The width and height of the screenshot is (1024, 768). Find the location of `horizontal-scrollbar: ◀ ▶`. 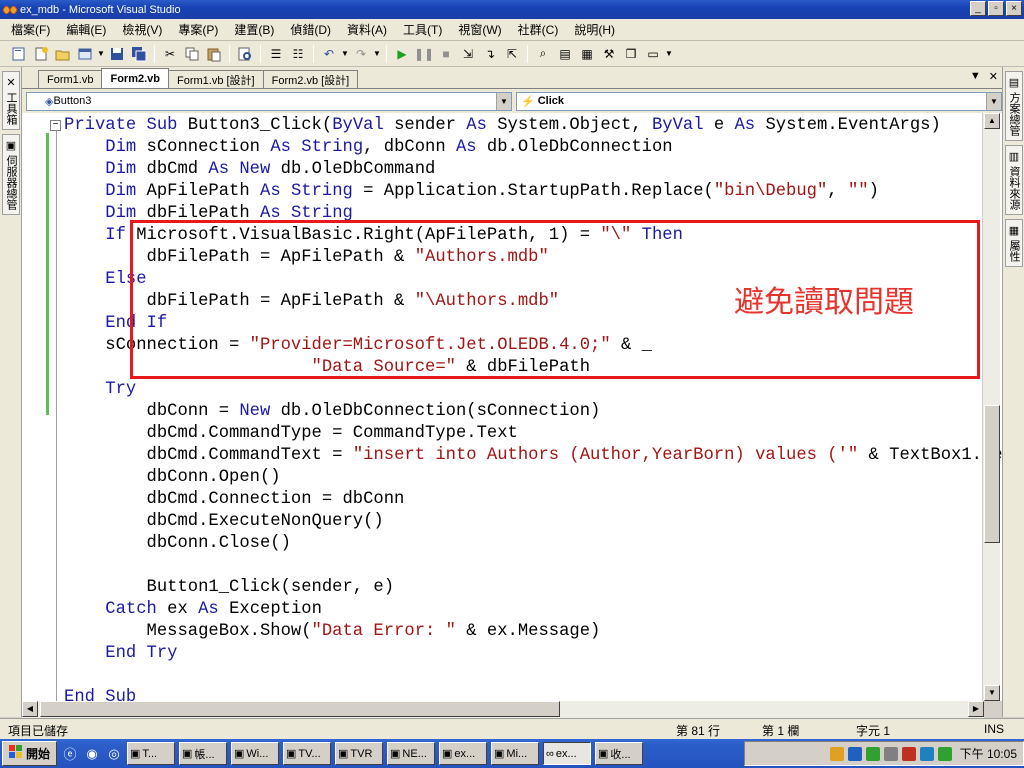

horizontal-scrollbar: ◀ ▶ is located at coordinates (503, 709).